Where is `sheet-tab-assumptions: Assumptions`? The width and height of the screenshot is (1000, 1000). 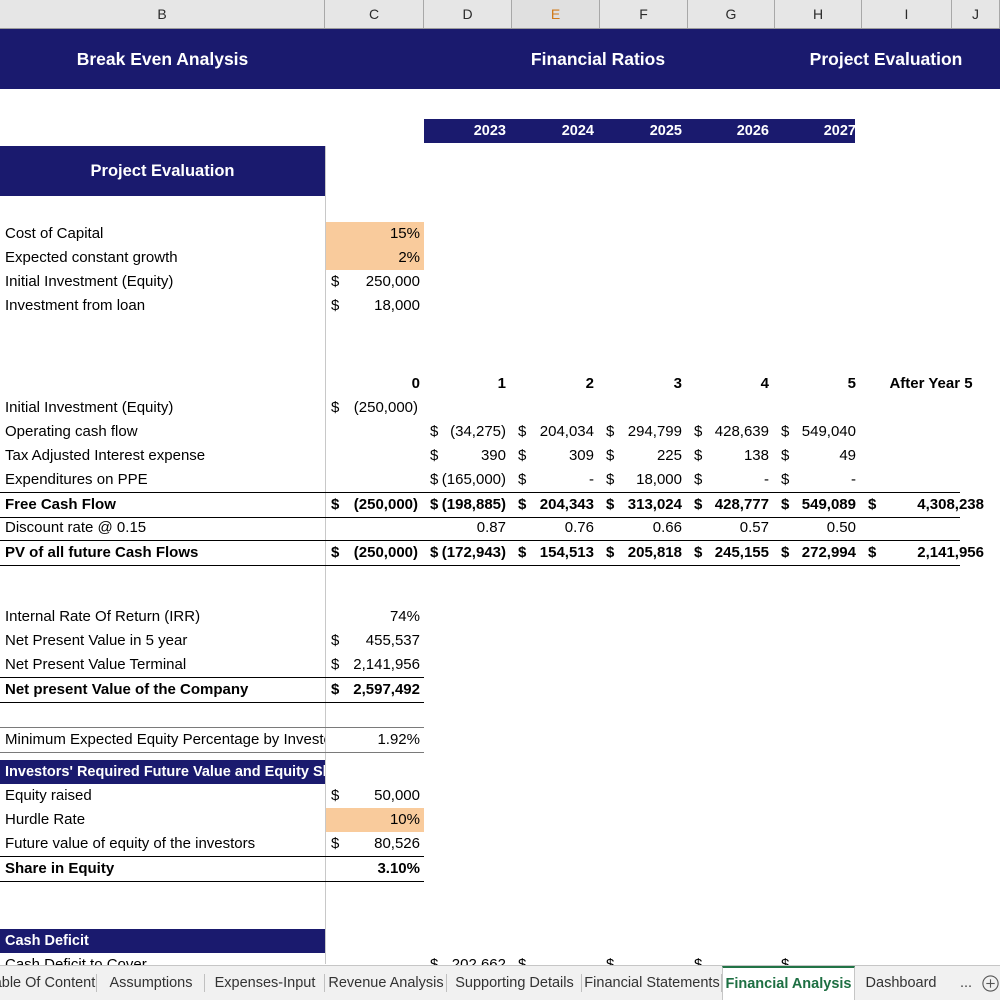
sheet-tab-assumptions: Assumptions is located at coordinates (151, 983).